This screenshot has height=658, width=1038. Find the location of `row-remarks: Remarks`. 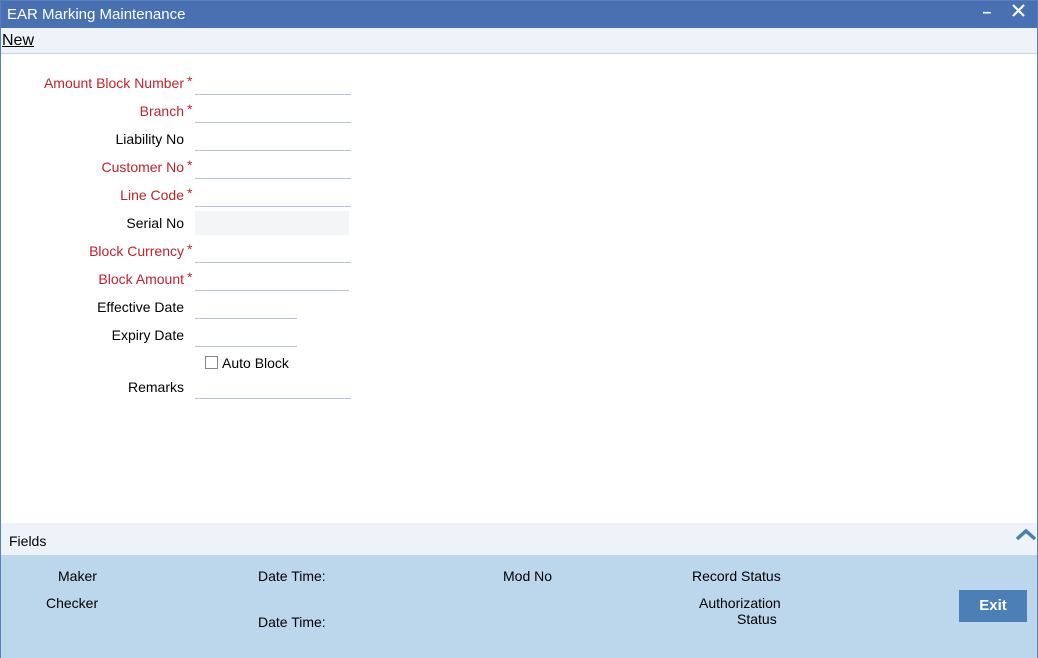

row-remarks: Remarks is located at coordinates (201, 388).